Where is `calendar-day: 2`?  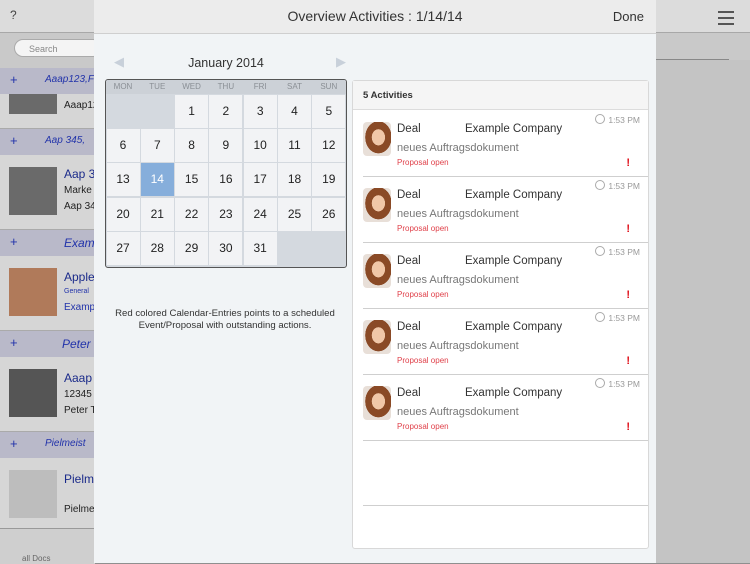
calendar-day: 2 is located at coordinates (226, 111).